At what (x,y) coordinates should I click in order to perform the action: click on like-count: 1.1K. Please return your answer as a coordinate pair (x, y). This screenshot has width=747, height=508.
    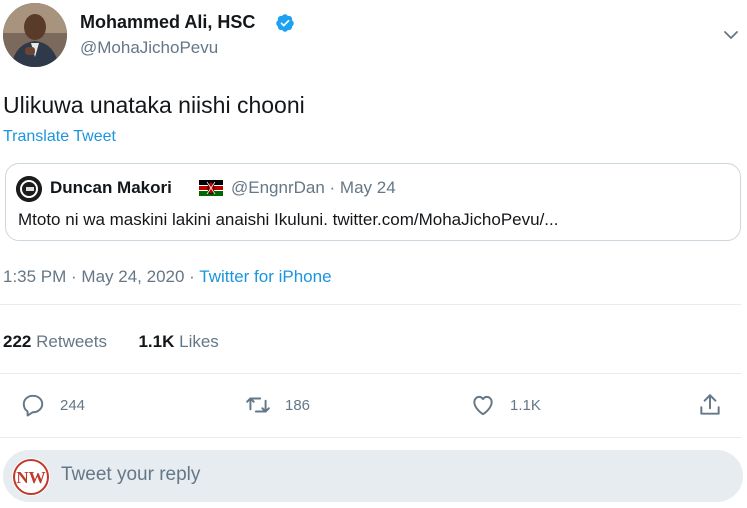
    Looking at the image, I should click on (525, 405).